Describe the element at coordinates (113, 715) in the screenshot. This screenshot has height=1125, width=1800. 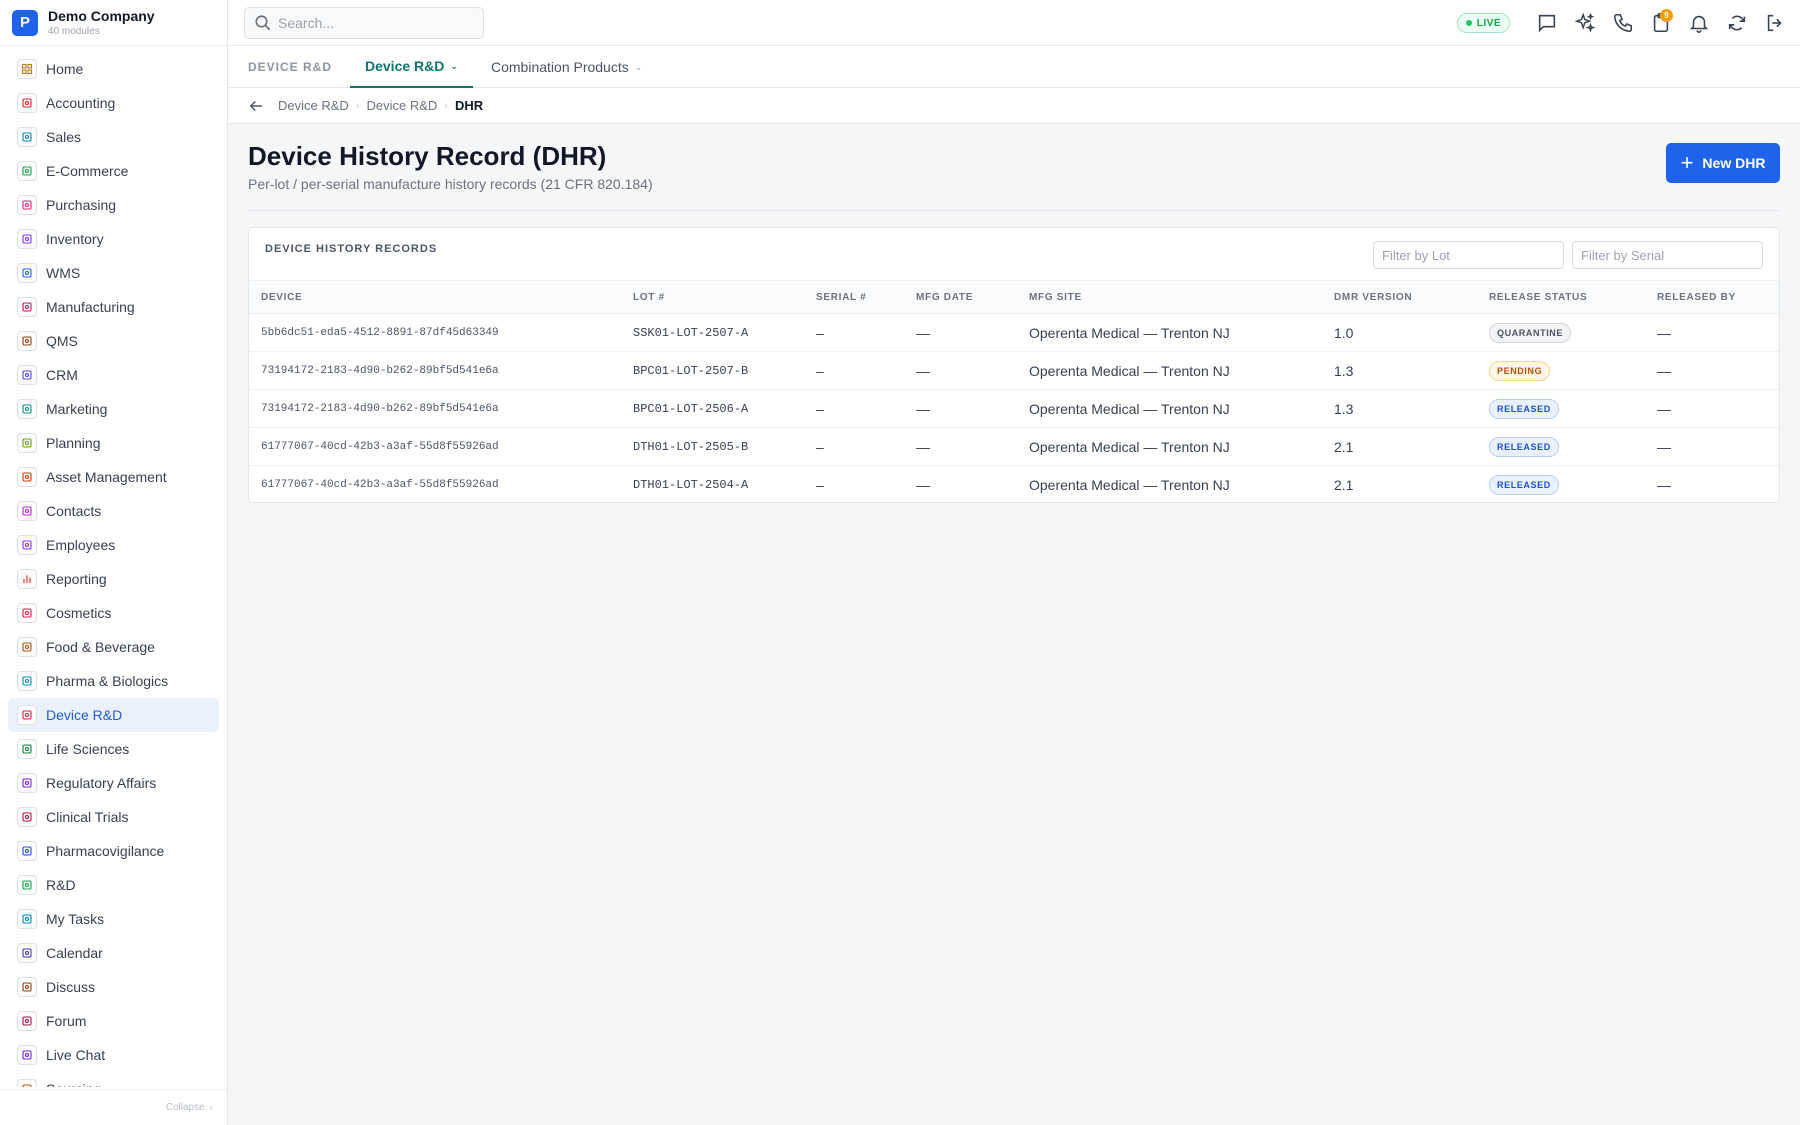
I see `sidebar-item-device-r-d: Device R&D` at that location.